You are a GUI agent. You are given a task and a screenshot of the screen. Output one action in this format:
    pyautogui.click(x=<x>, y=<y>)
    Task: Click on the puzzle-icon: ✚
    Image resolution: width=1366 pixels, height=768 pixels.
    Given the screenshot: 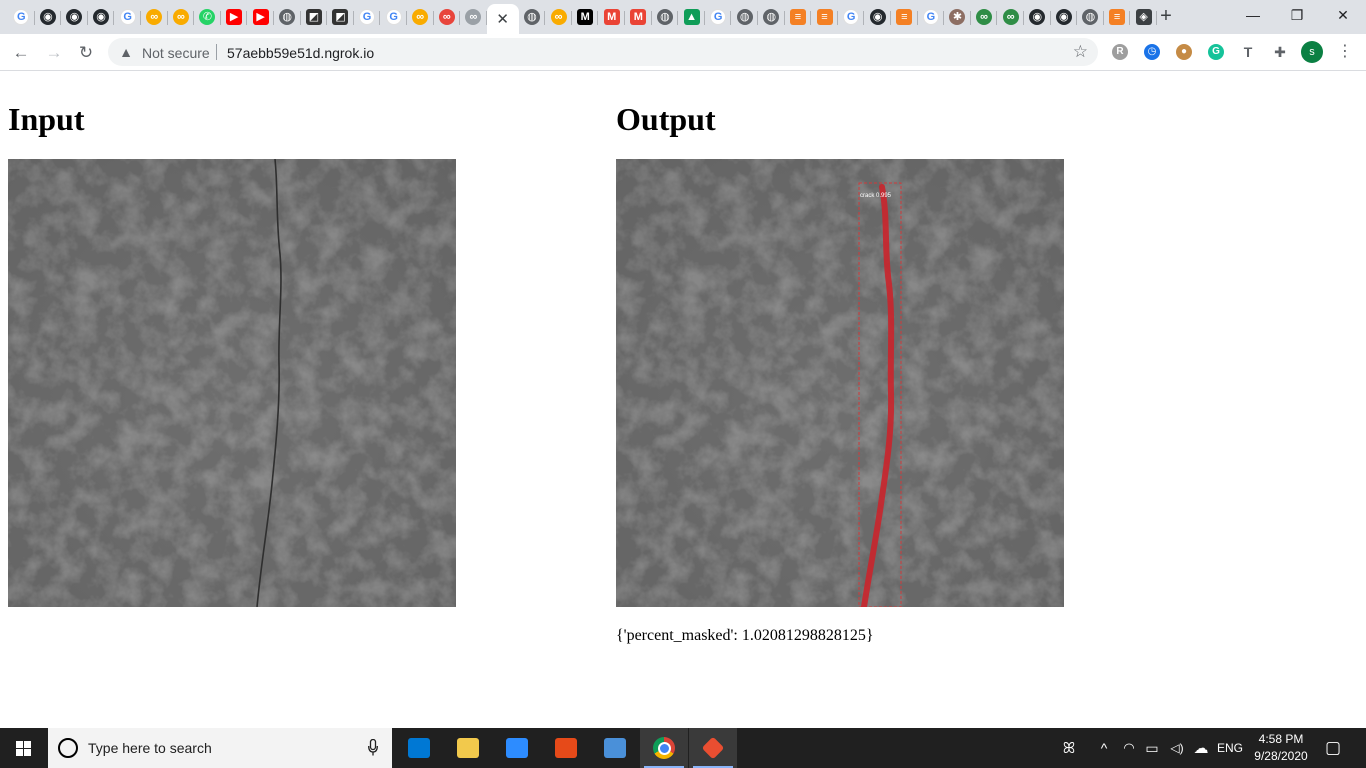 What is the action you would take?
    pyautogui.click(x=1280, y=52)
    